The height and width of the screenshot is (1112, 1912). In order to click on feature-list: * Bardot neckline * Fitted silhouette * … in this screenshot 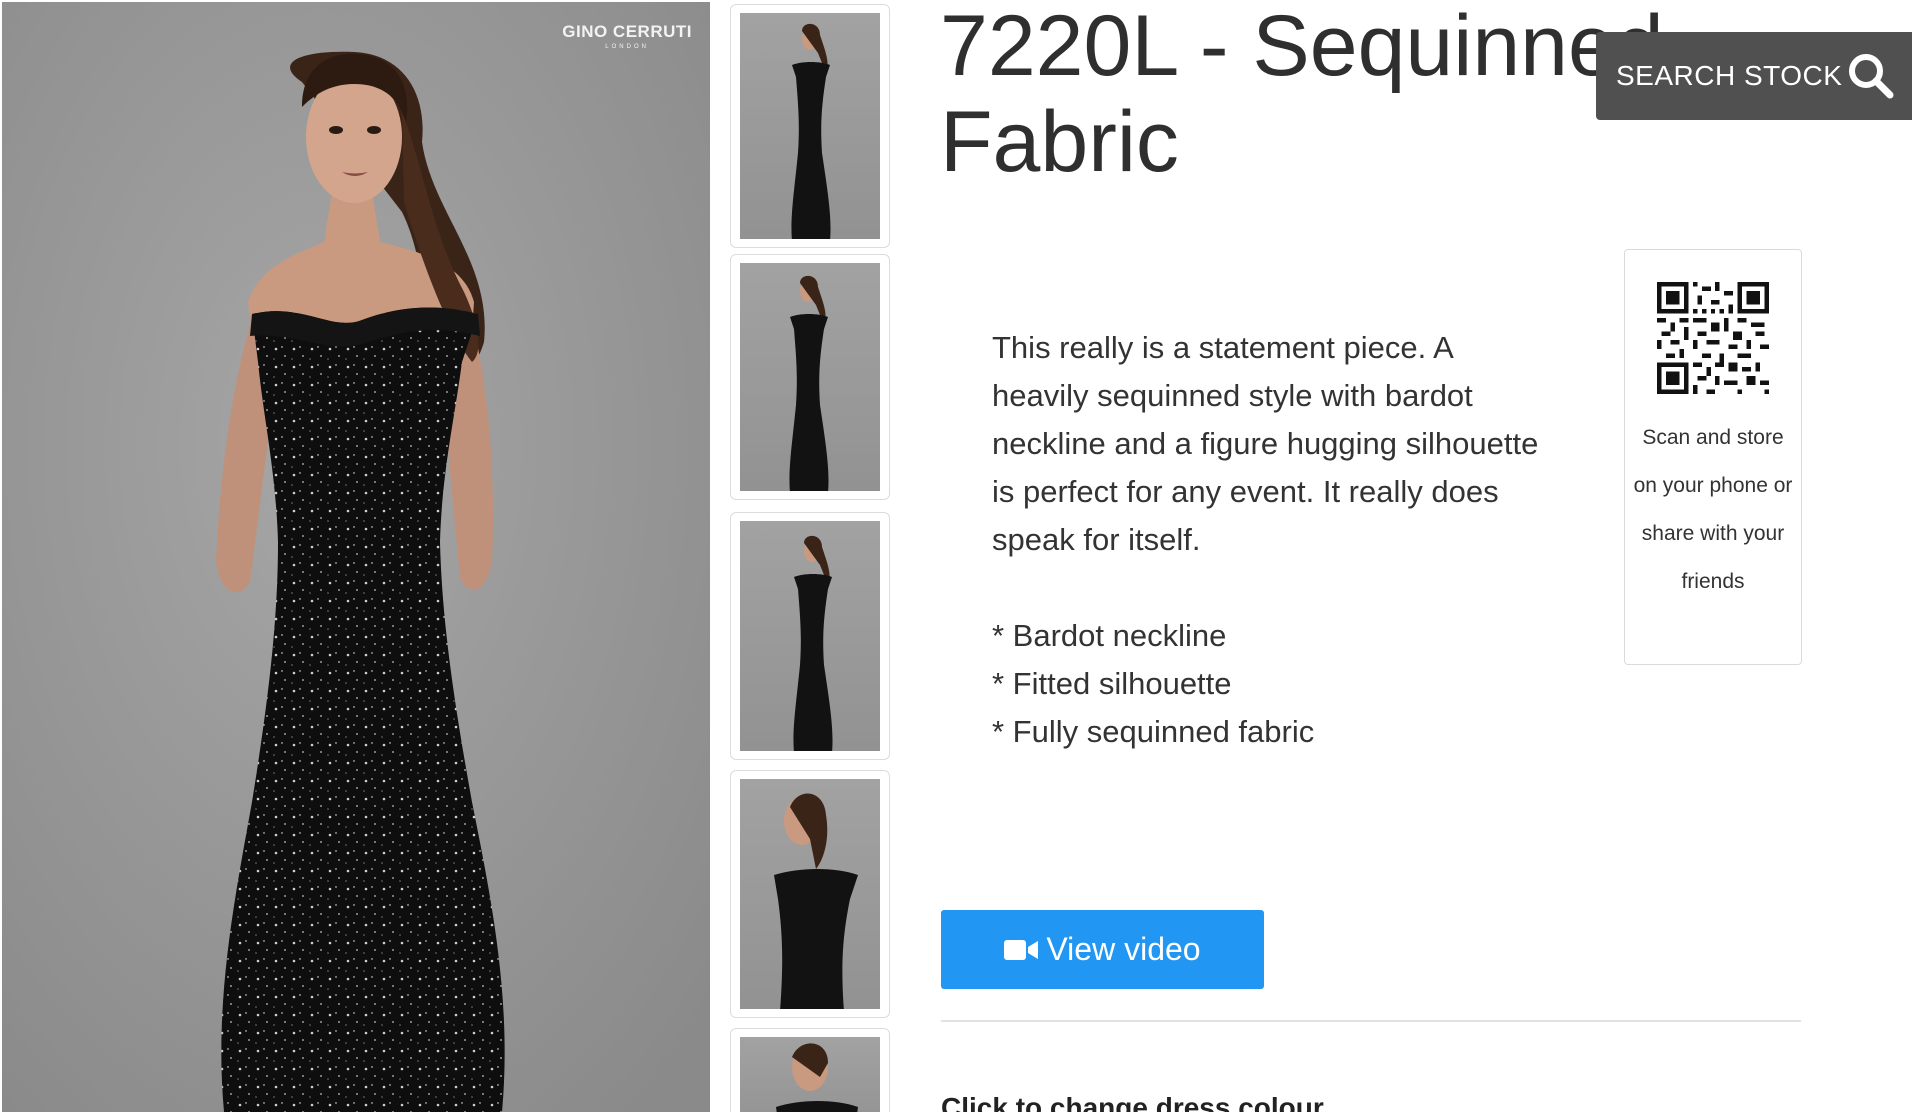, I will do `click(1272, 684)`.